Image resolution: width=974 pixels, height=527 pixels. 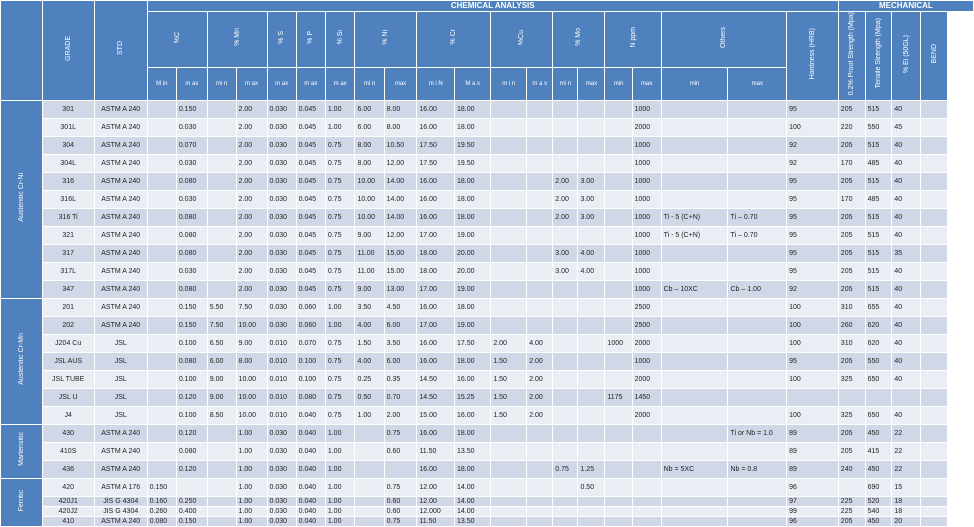 I want to click on mechanical-group-header: MECHANICAL, so click(x=905, y=6).